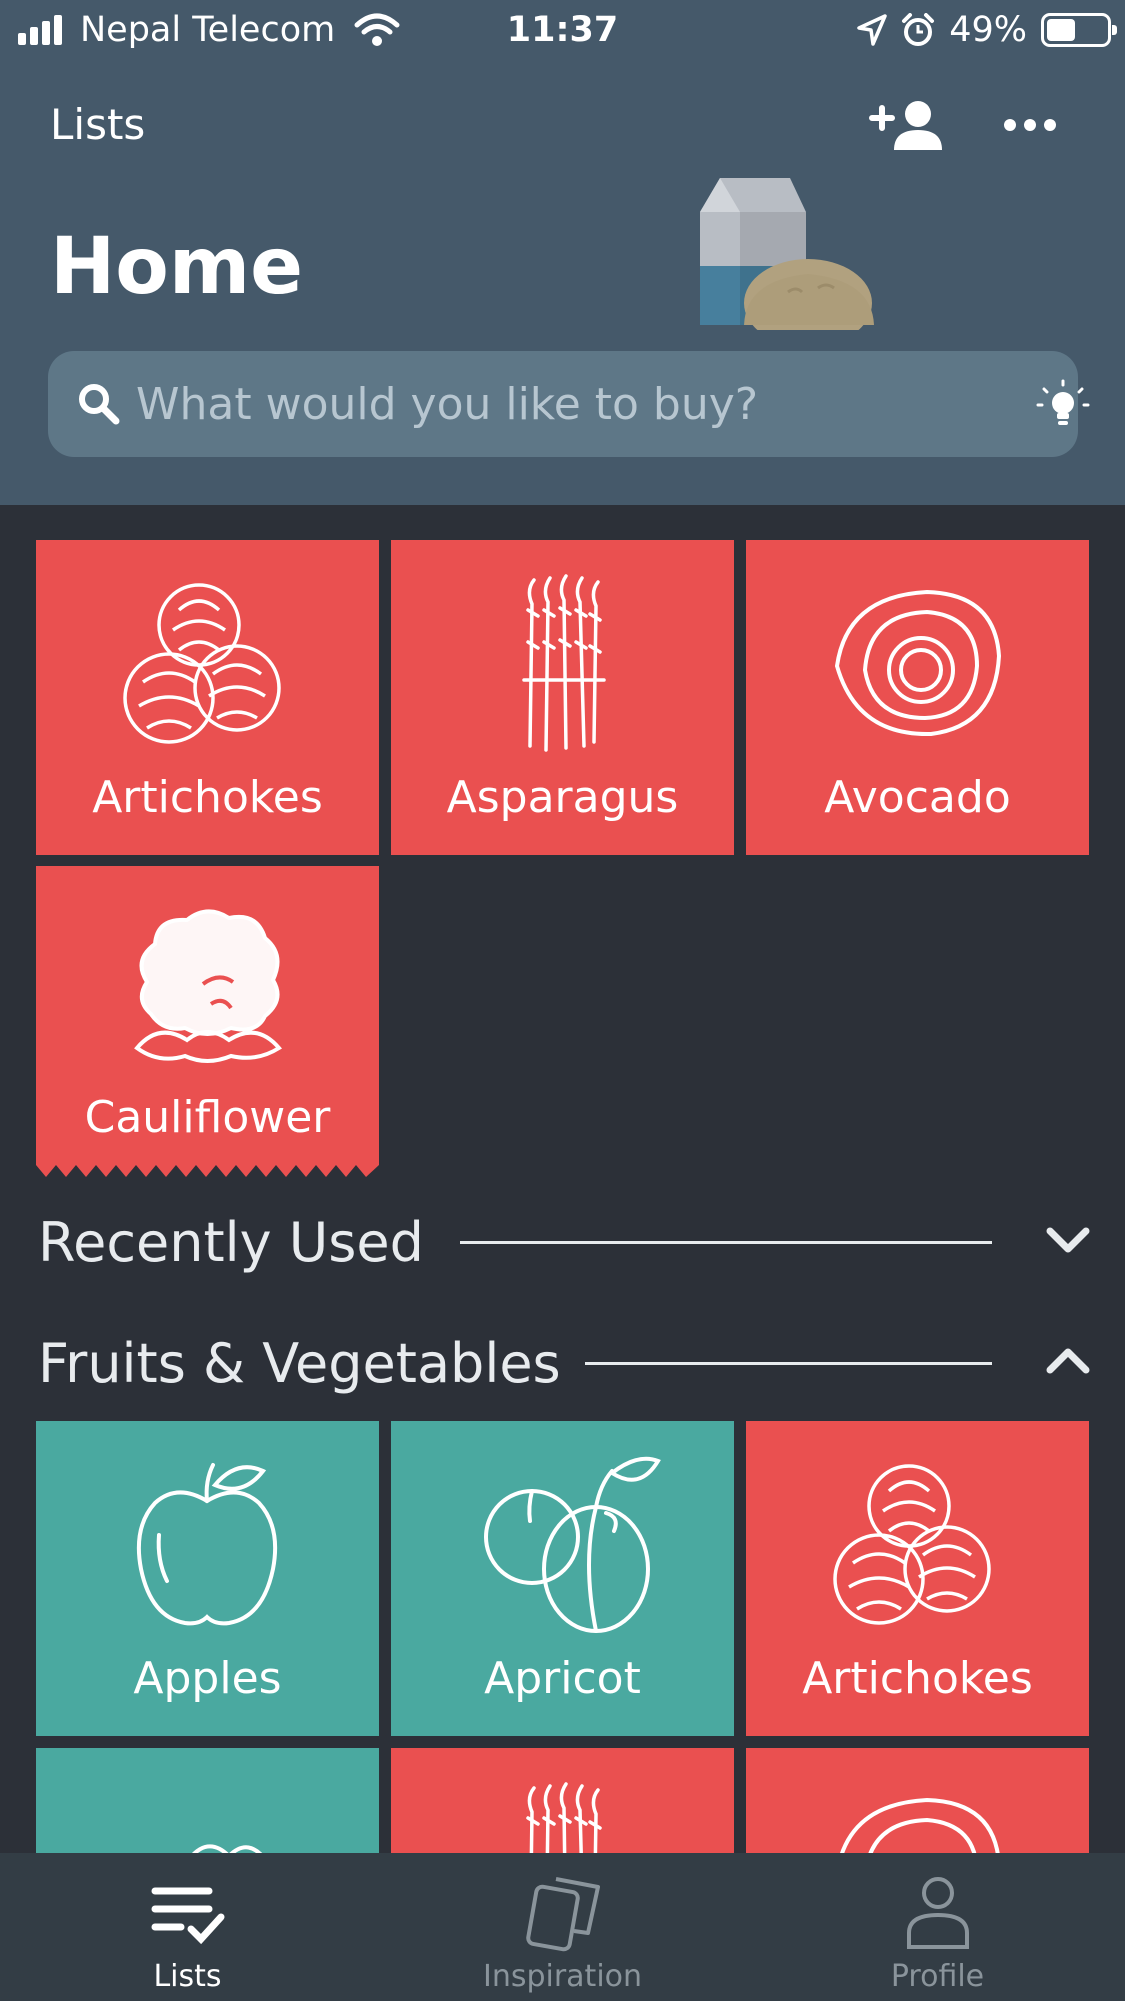 The height and width of the screenshot is (2001, 1125). What do you see at coordinates (208, 986) in the screenshot?
I see `cauliflower-icon` at bounding box center [208, 986].